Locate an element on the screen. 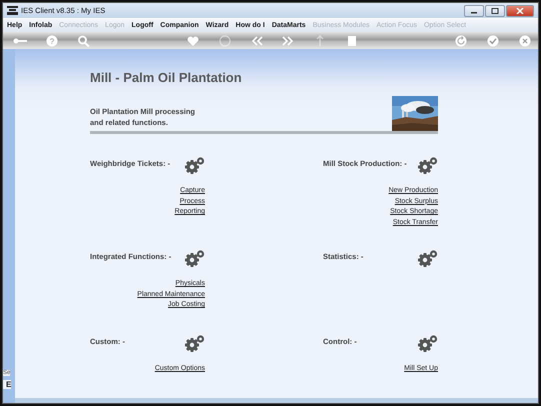 The height and width of the screenshot is (406, 541). minimize-button is located at coordinates (474, 10).